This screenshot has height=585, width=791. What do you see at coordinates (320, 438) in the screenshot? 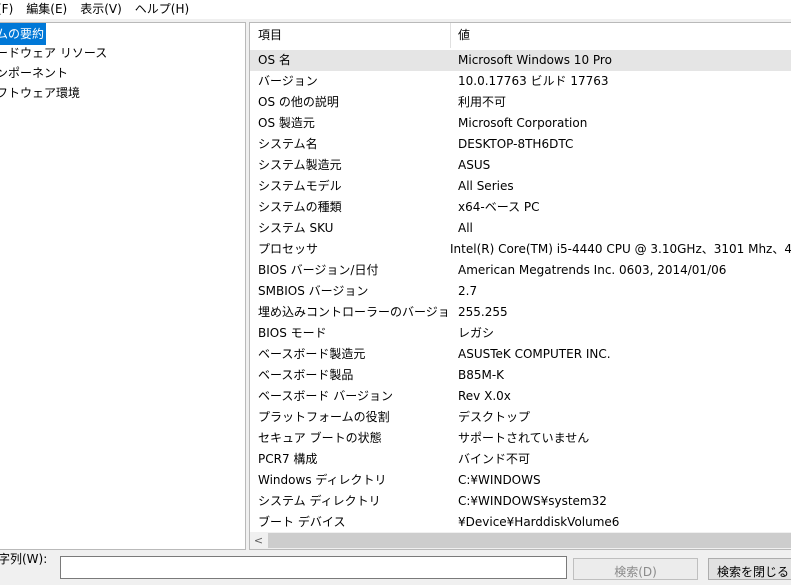
I see `row-item-cell: セキュア ブートの状態` at bounding box center [320, 438].